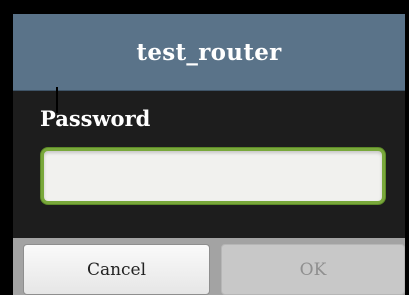 This screenshot has height=295, width=409. What do you see at coordinates (57, 100) in the screenshot?
I see `text-cursor` at bounding box center [57, 100].